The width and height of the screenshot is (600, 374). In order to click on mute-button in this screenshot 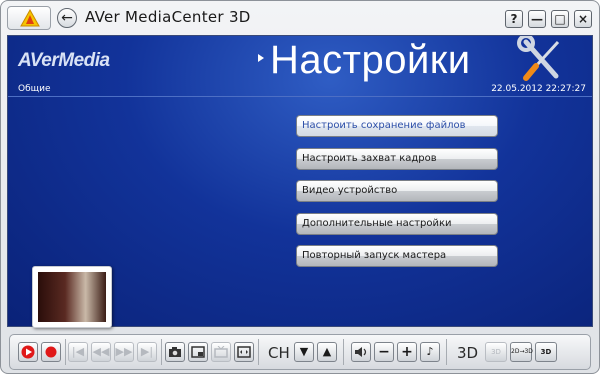, I will do `click(361, 352)`.